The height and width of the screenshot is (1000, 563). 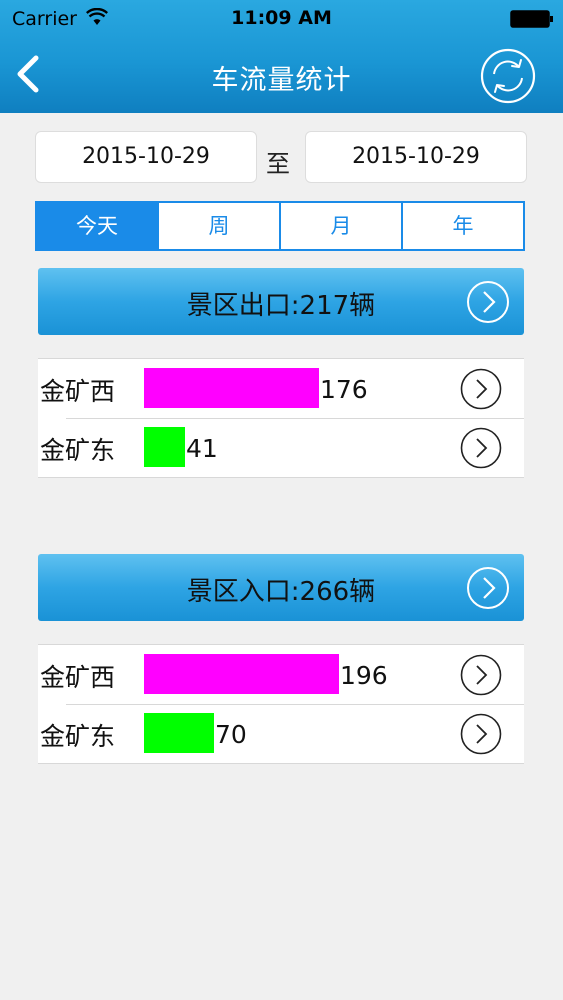 I want to click on list-item: 金矿西 176, so click(x=281, y=388).